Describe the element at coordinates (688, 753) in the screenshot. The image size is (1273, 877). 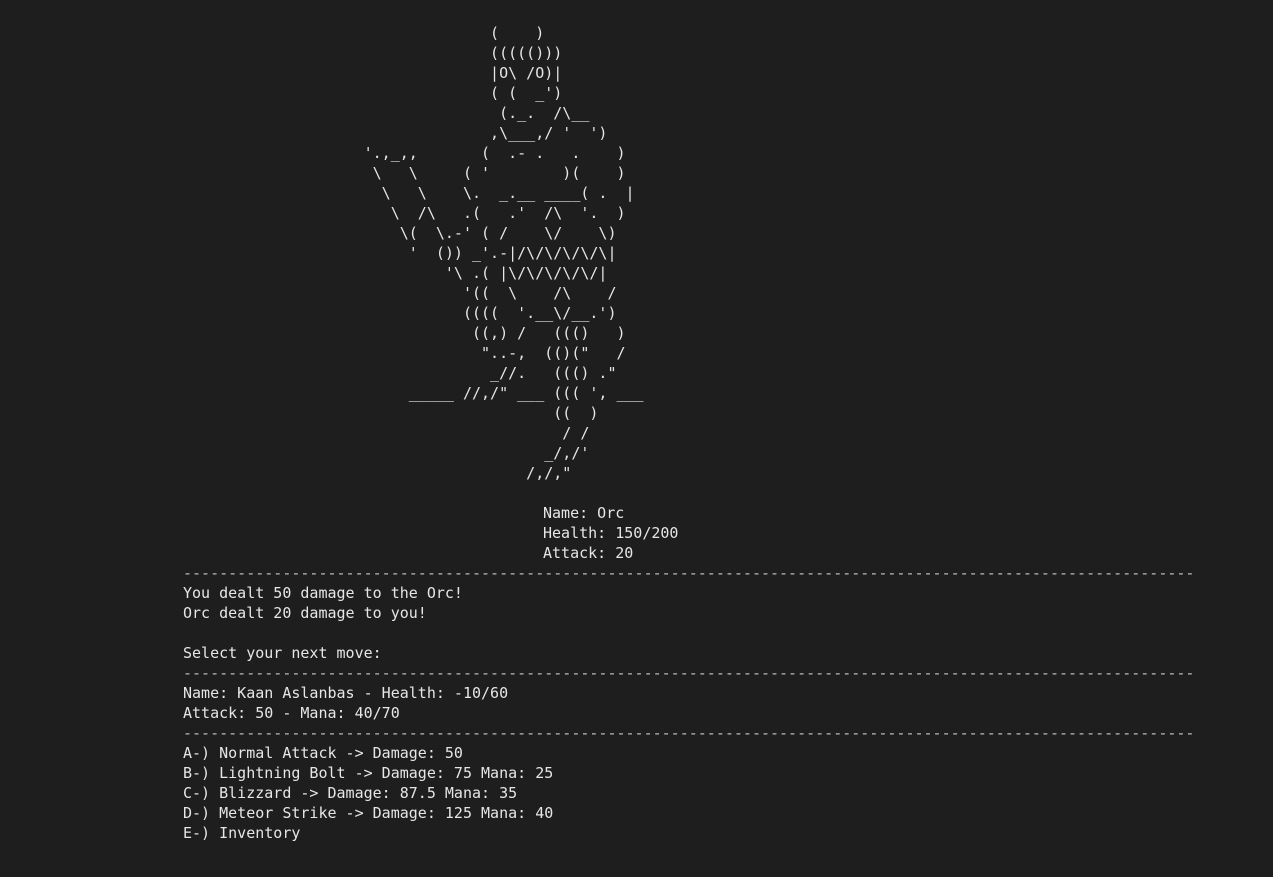
I see `move-option-normal-attack: A-) Normal Attack -> Damage: 50` at that location.